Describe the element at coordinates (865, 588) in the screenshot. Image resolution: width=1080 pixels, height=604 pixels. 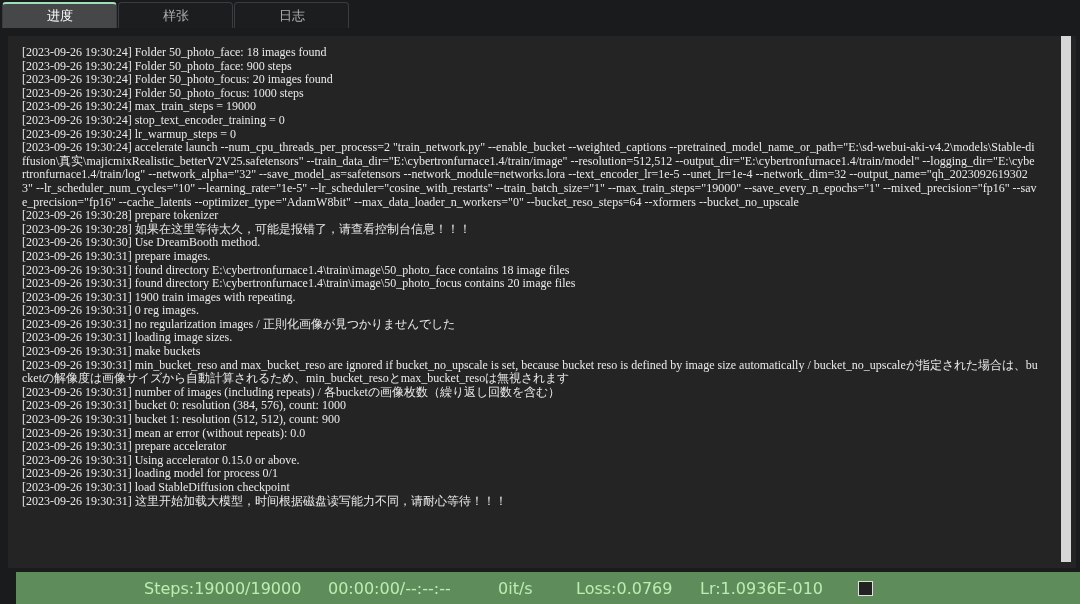
I see `checkbox` at that location.